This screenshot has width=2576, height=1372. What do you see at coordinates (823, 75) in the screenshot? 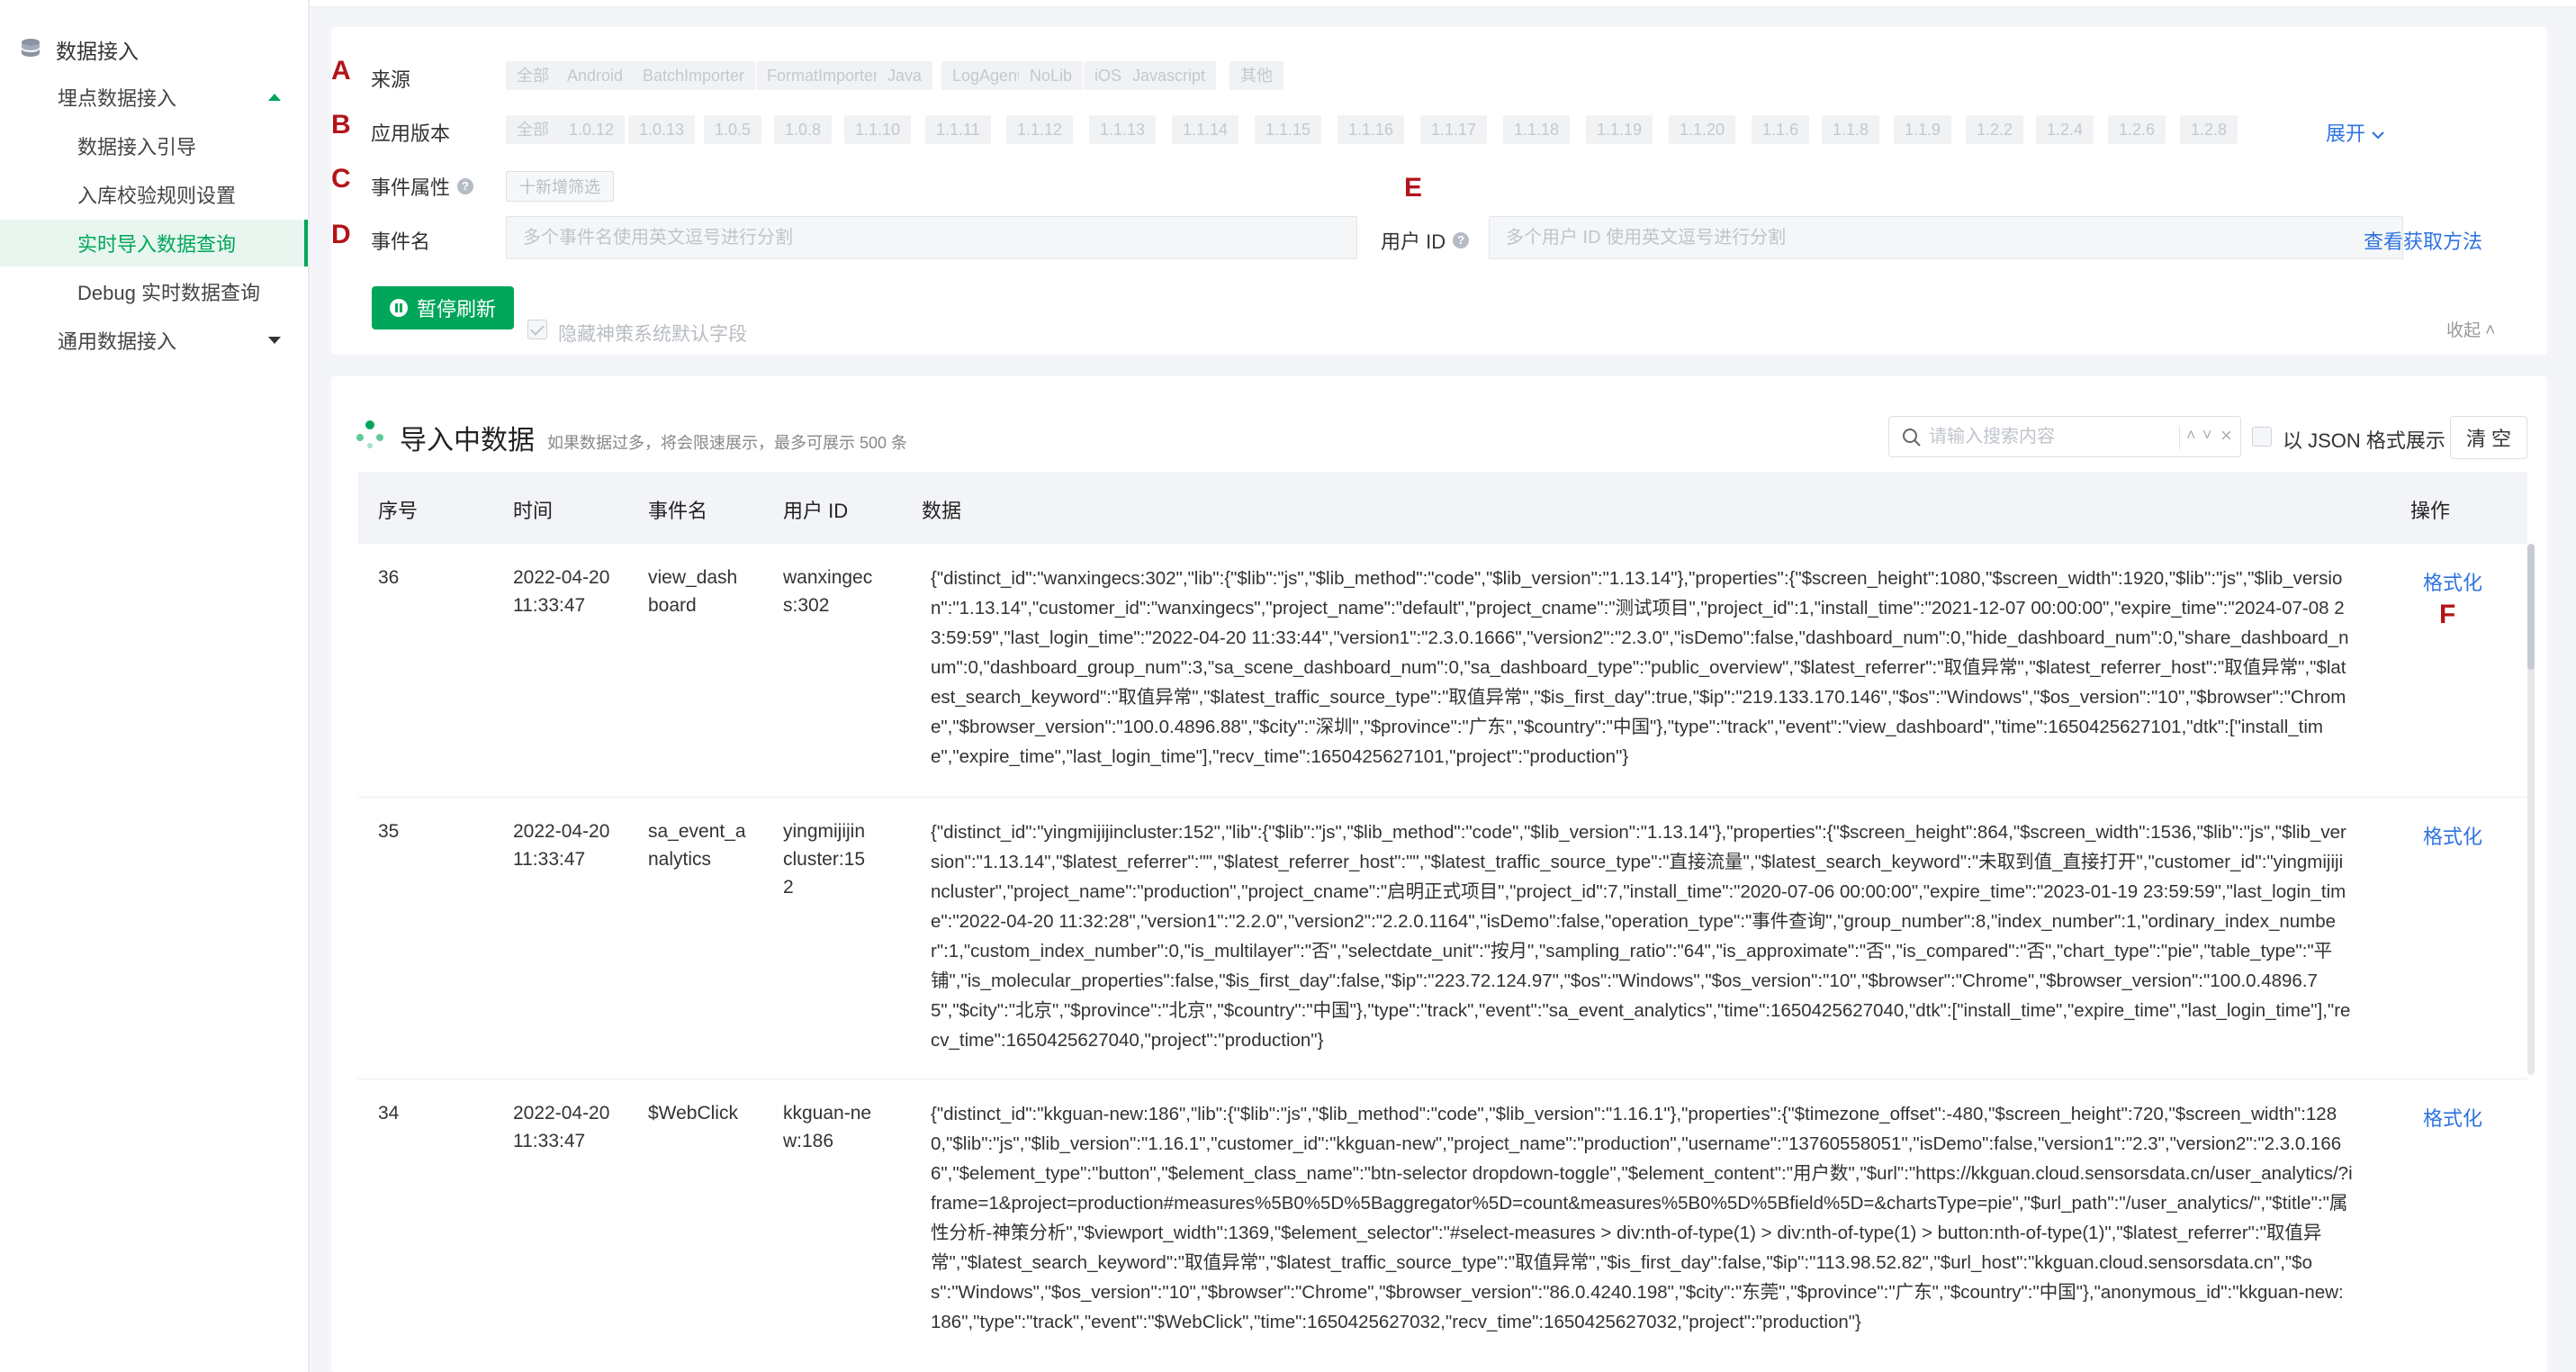
I see `source-chip: FormatImporter` at bounding box center [823, 75].